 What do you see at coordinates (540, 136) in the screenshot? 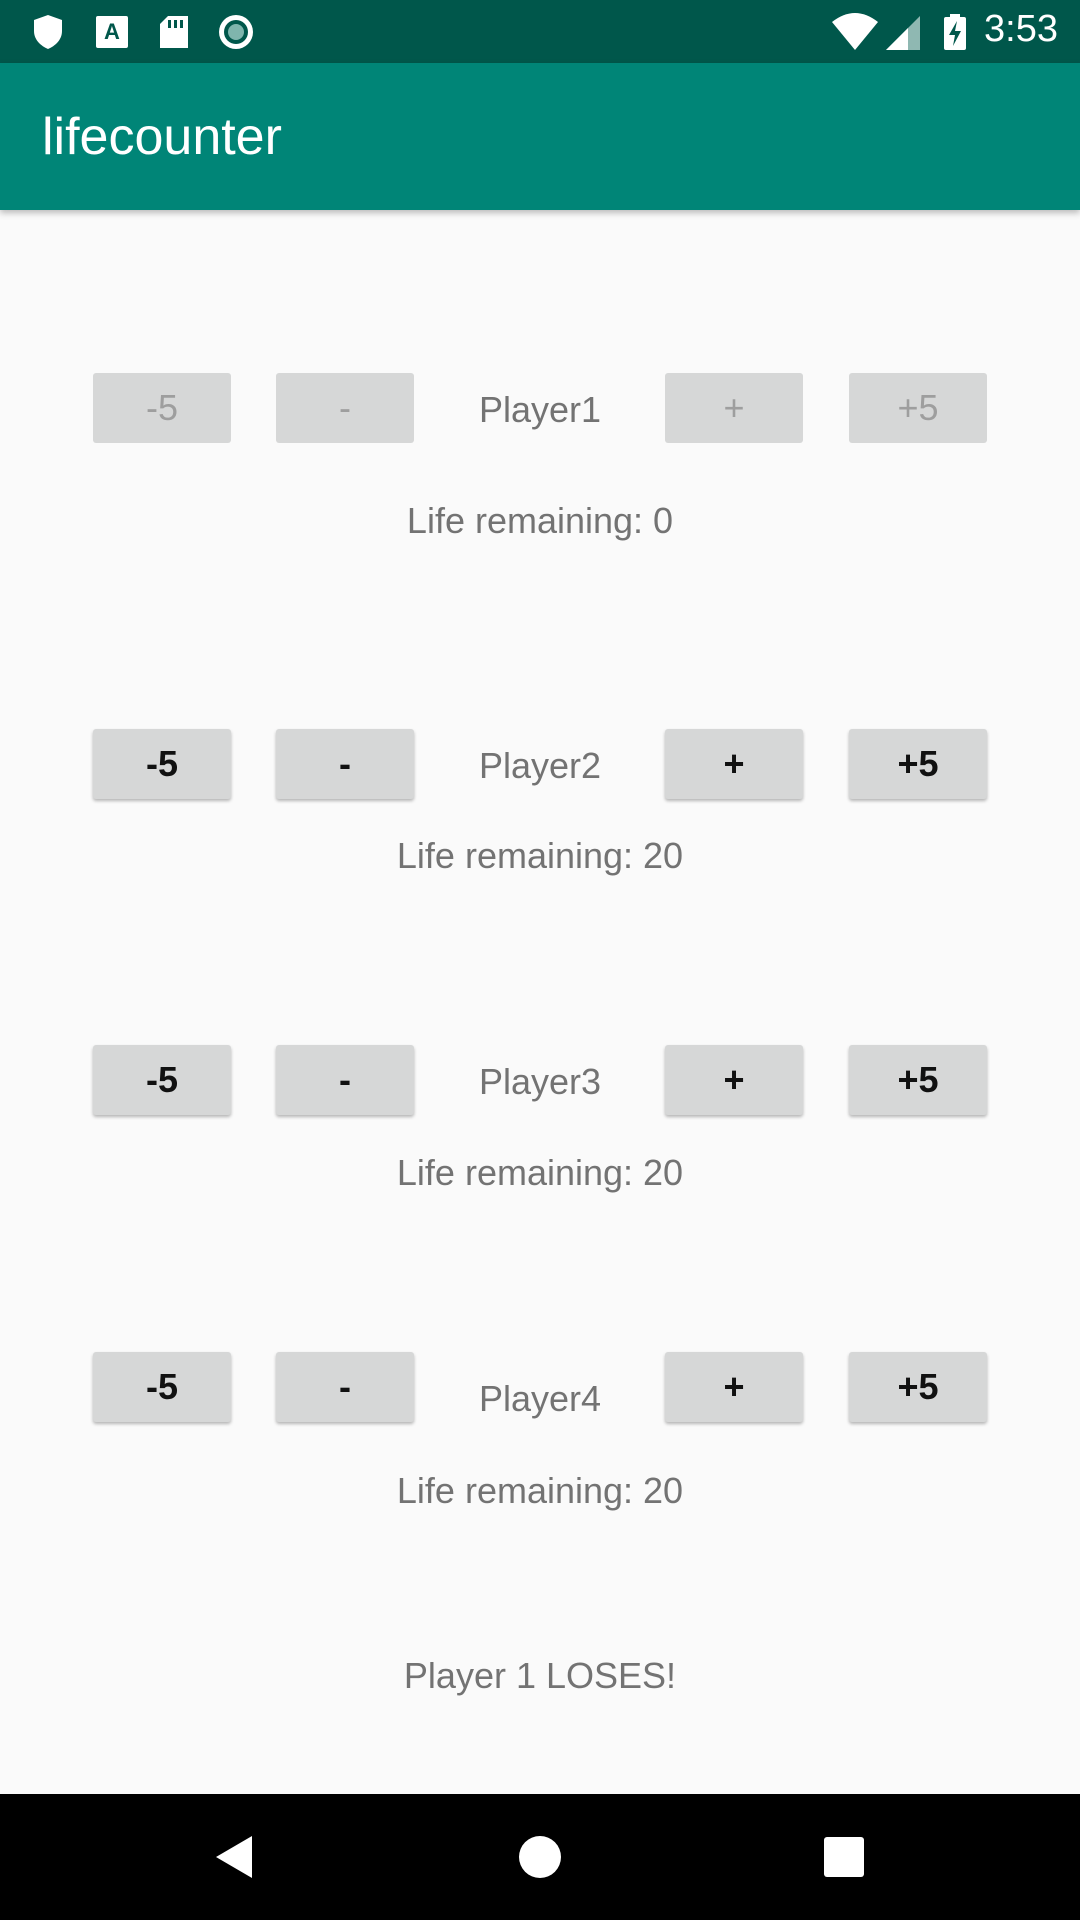
I see `app-bar: lifecounter` at bounding box center [540, 136].